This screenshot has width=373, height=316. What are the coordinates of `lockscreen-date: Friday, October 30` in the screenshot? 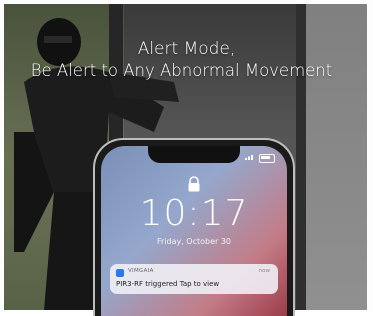 It's located at (194, 241).